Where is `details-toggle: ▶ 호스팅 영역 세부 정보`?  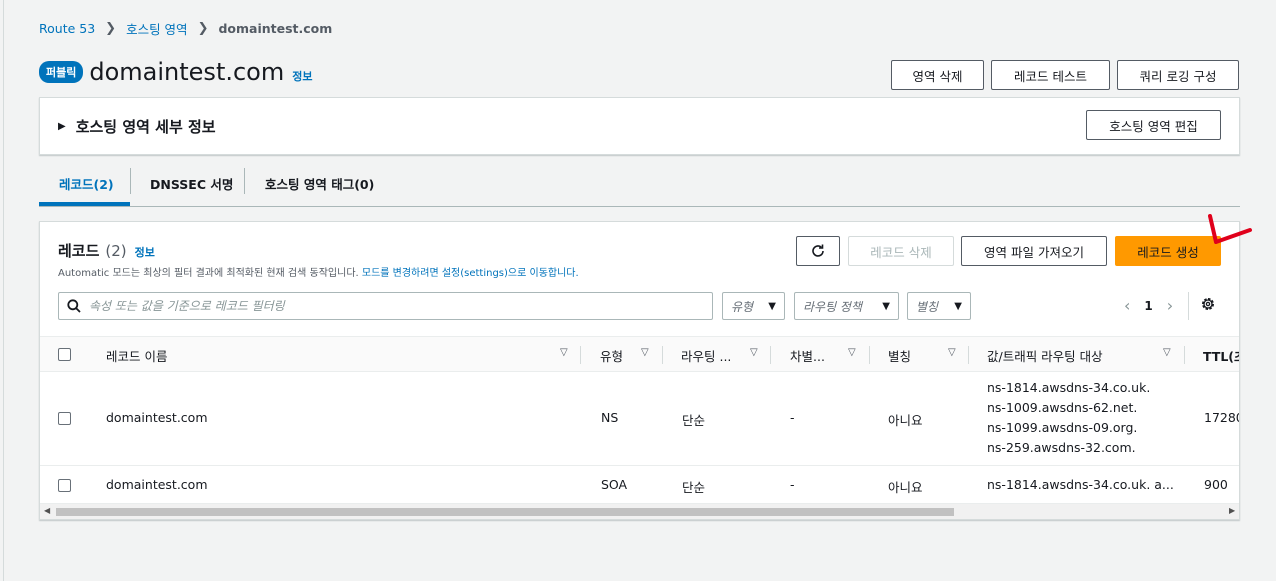
details-toggle: ▶ 호스팅 영역 세부 정보 is located at coordinates (137, 126).